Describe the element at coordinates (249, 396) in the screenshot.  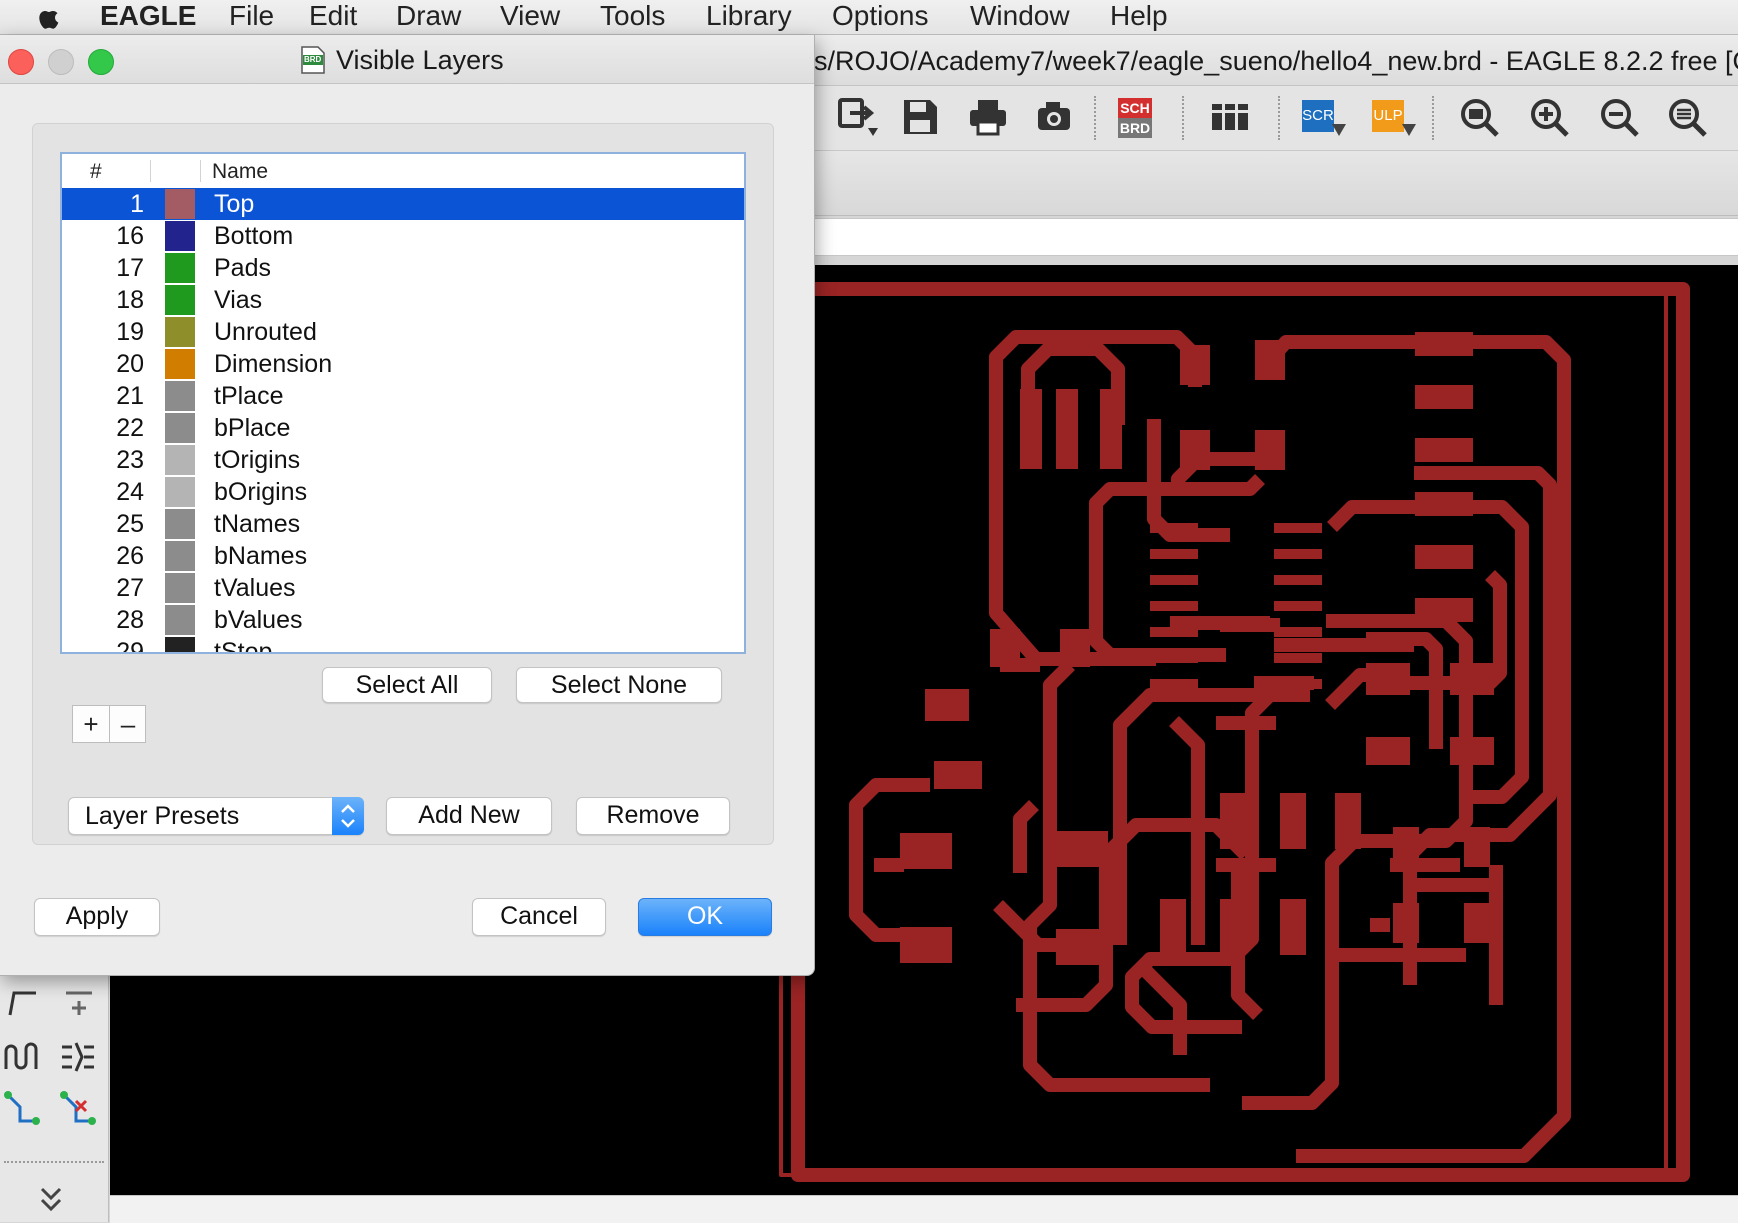
I see `layer-name: tPlace` at that location.